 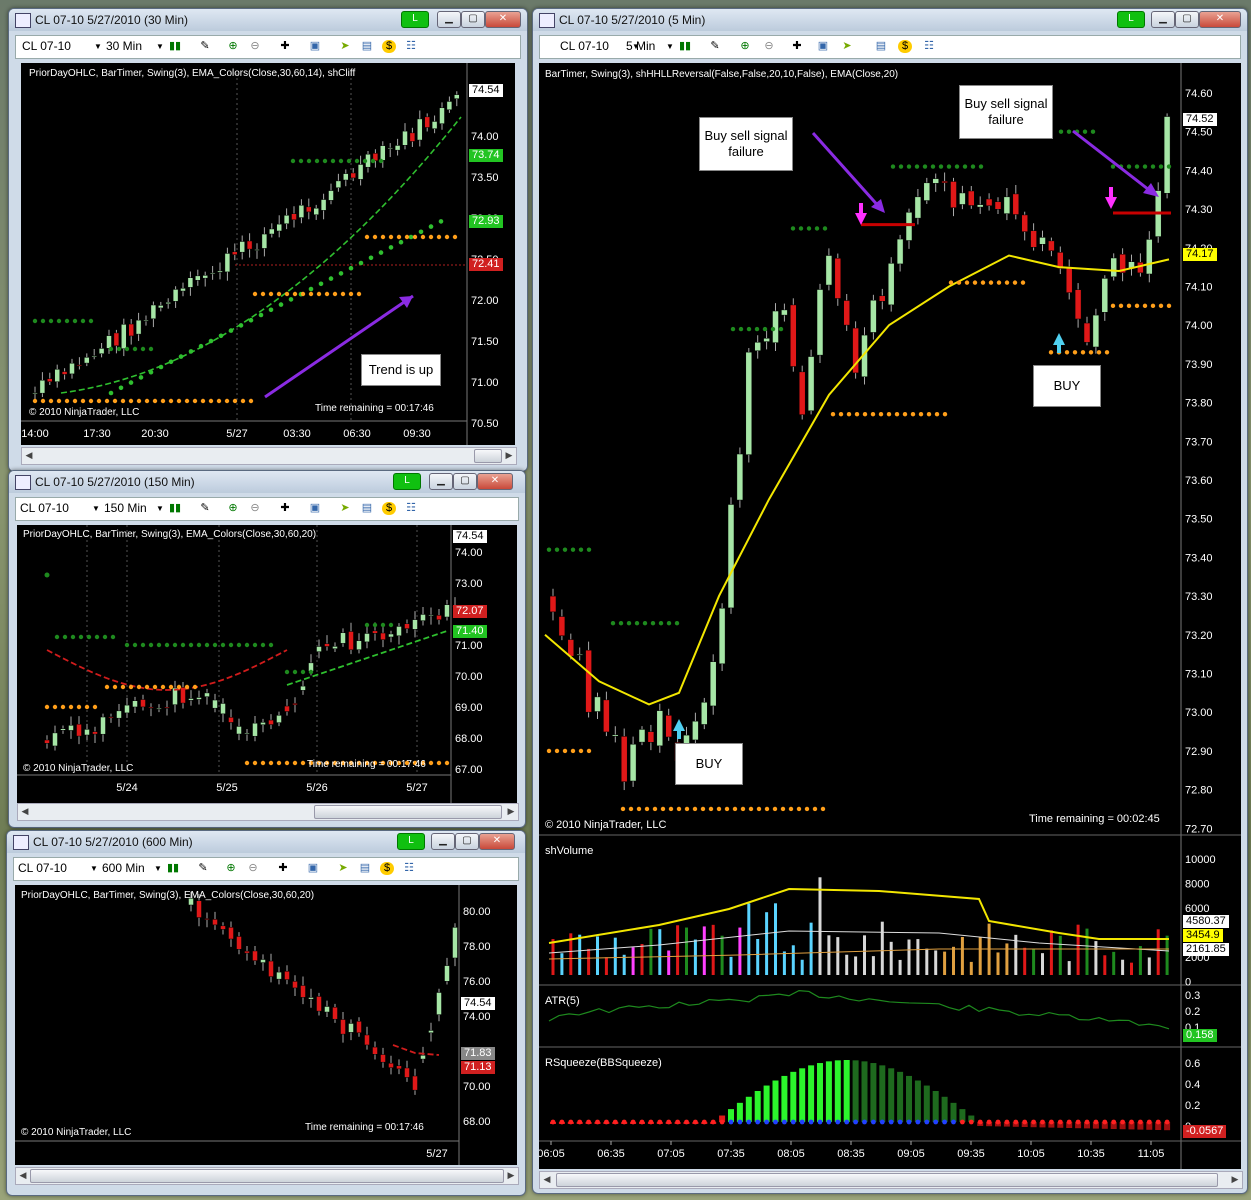 What do you see at coordinates (266, 842) in the screenshot?
I see `window-titlebar: CL 07-10 5/27/2010 (600 Min) L ▁ ▢ ✕` at bounding box center [266, 842].